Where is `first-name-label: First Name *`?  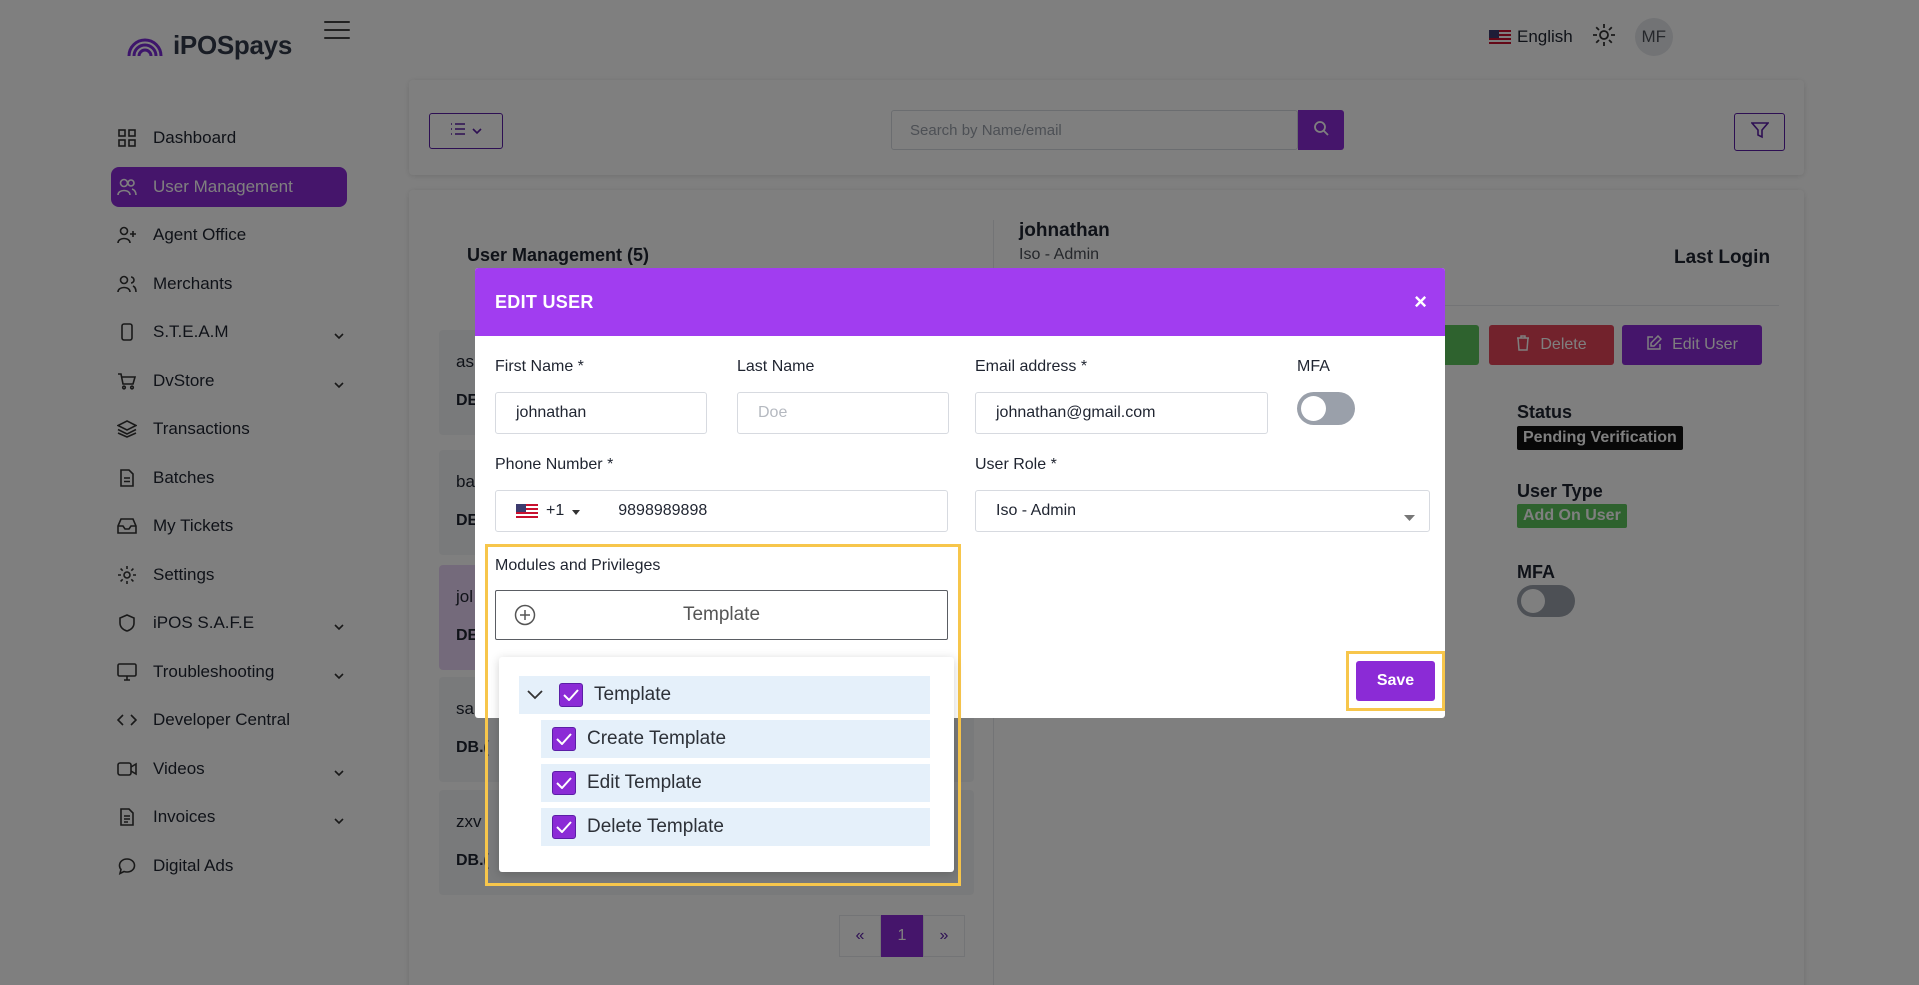 first-name-label: First Name * is located at coordinates (539, 366).